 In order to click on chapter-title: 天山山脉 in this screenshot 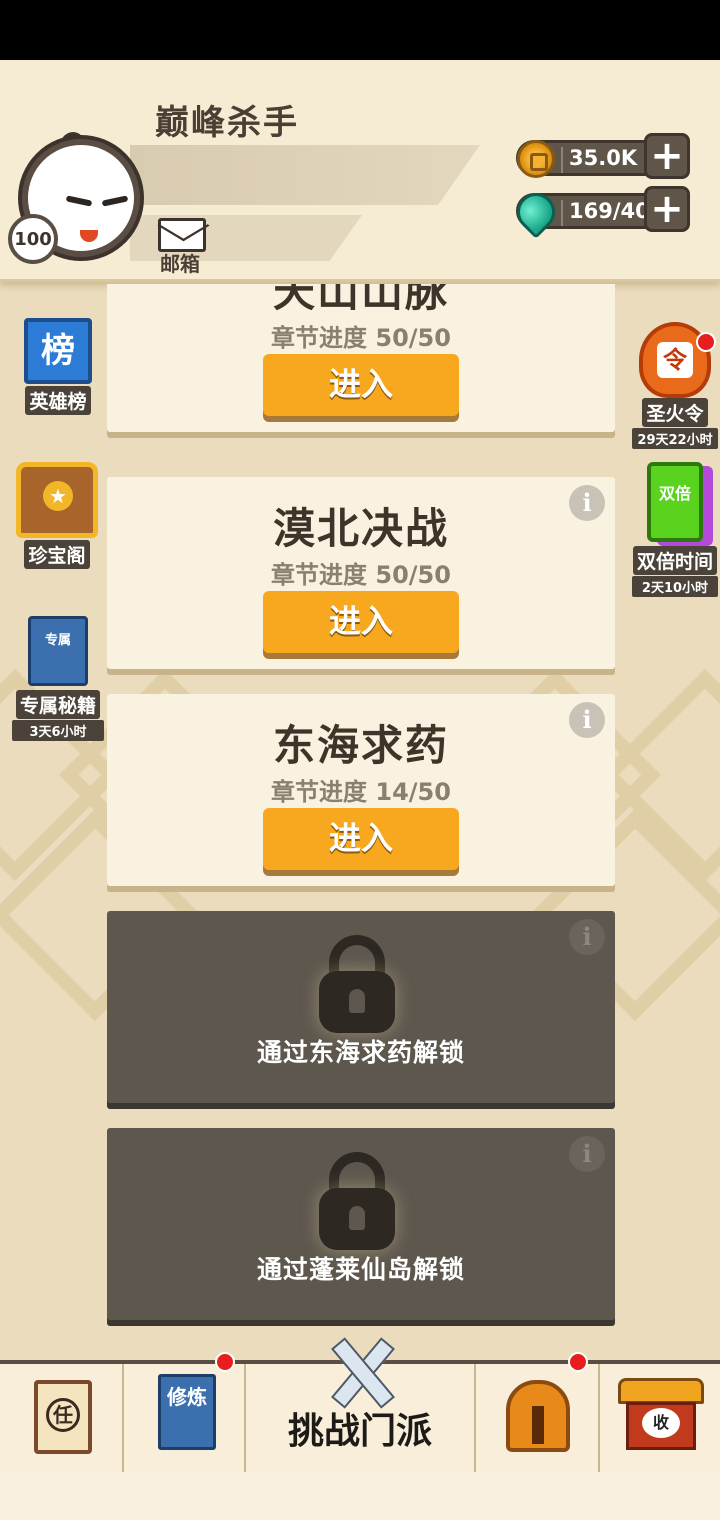, I will do `click(360, 300)`.